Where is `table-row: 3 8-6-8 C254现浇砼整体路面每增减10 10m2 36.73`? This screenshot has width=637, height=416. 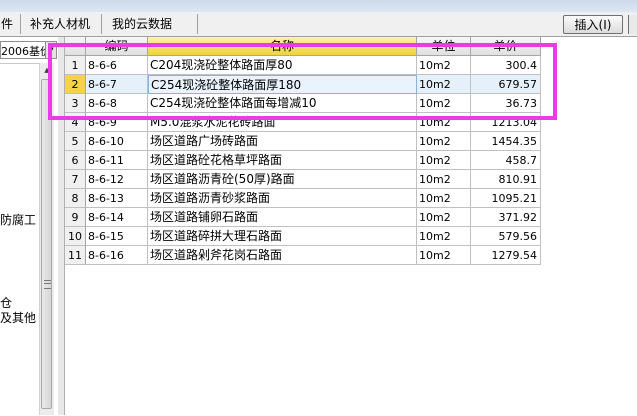
table-row: 3 8-6-8 C254现浇砼整体路面每增减10 10m2 36.73 is located at coordinates (333, 103).